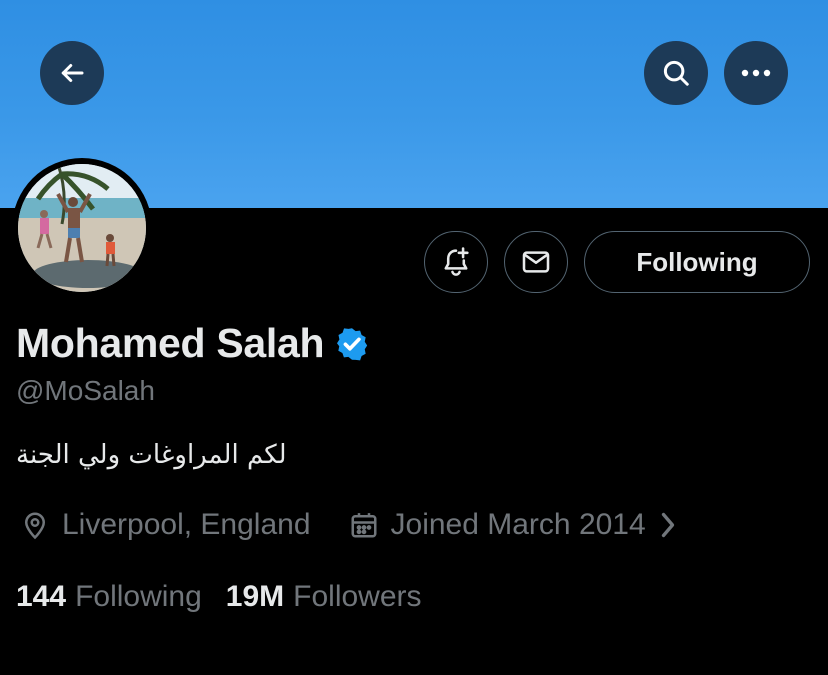 The height and width of the screenshot is (675, 828). I want to click on profile-name: Mohamed Salah, so click(170, 343).